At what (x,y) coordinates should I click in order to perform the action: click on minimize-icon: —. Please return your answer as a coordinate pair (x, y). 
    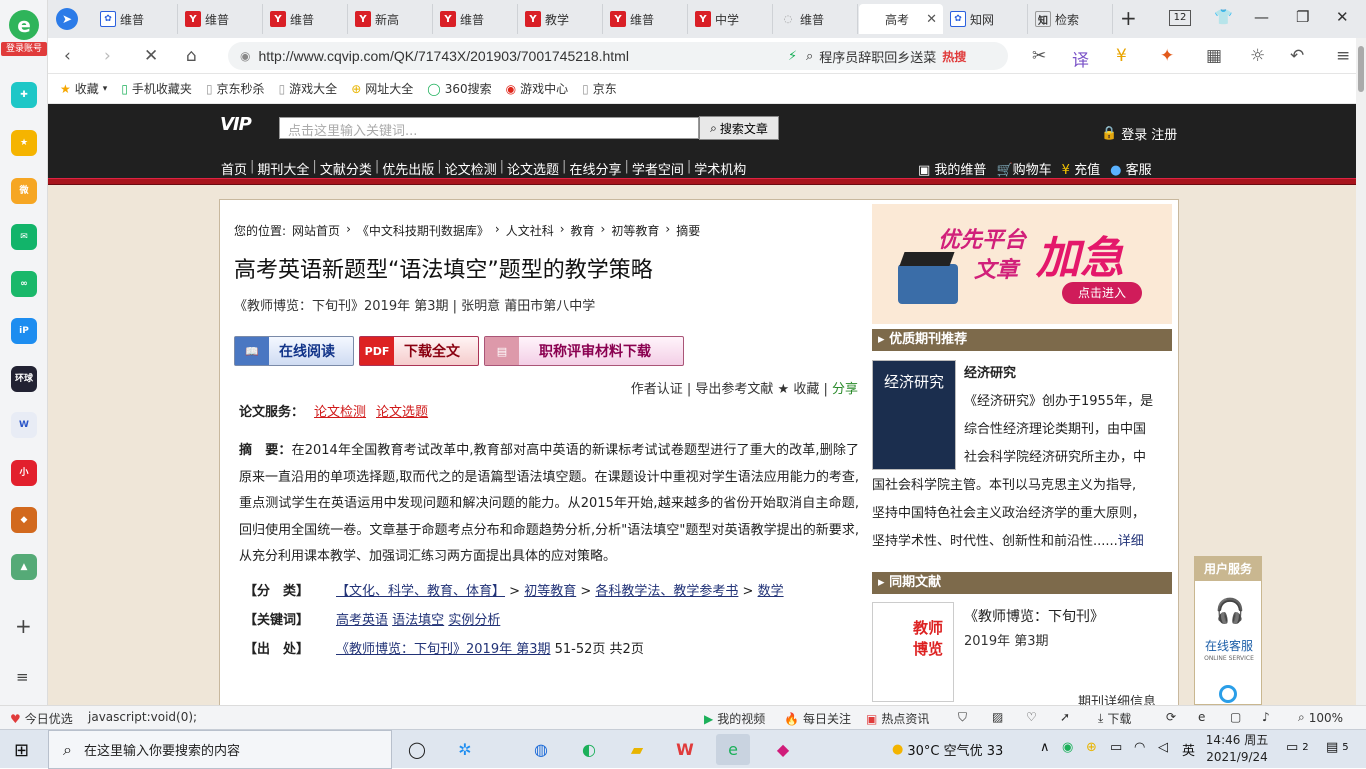
    Looking at the image, I should click on (1261, 17).